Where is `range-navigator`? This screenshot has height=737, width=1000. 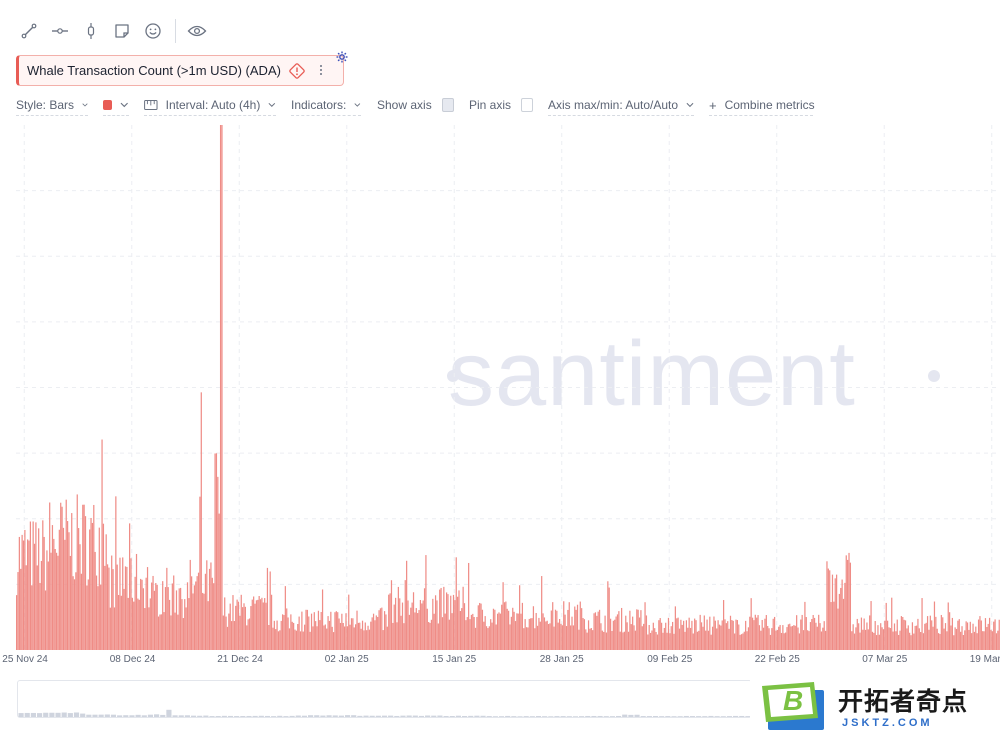
range-navigator is located at coordinates (384, 699).